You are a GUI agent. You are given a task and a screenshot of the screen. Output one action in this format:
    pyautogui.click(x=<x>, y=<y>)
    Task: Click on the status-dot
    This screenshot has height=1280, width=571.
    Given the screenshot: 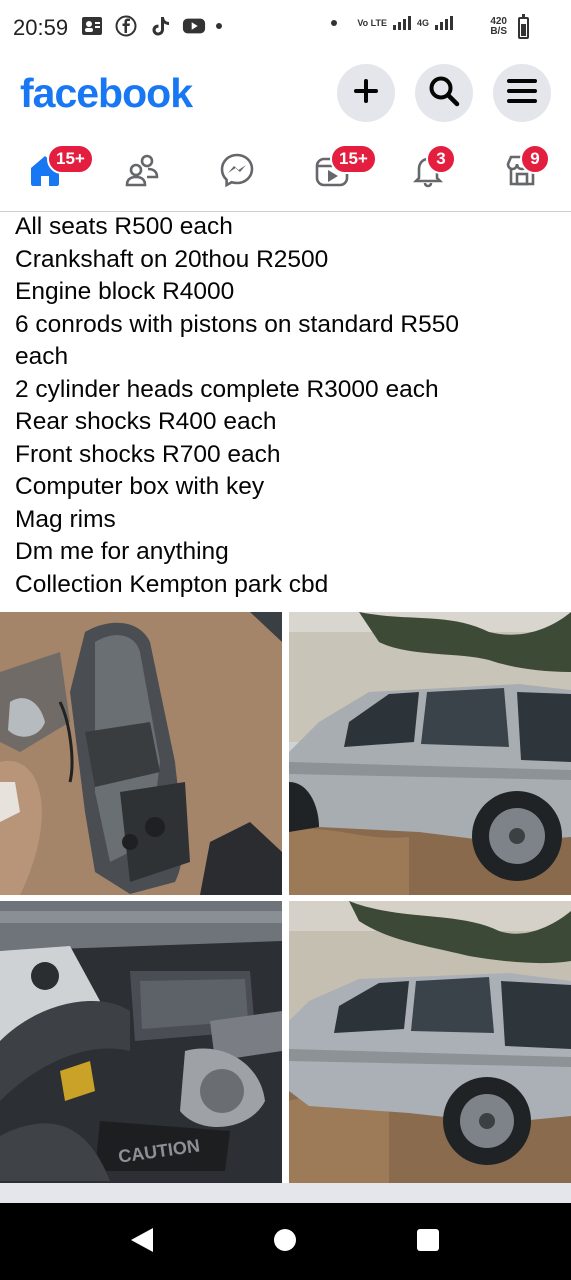 What is the action you would take?
    pyautogui.click(x=334, y=23)
    